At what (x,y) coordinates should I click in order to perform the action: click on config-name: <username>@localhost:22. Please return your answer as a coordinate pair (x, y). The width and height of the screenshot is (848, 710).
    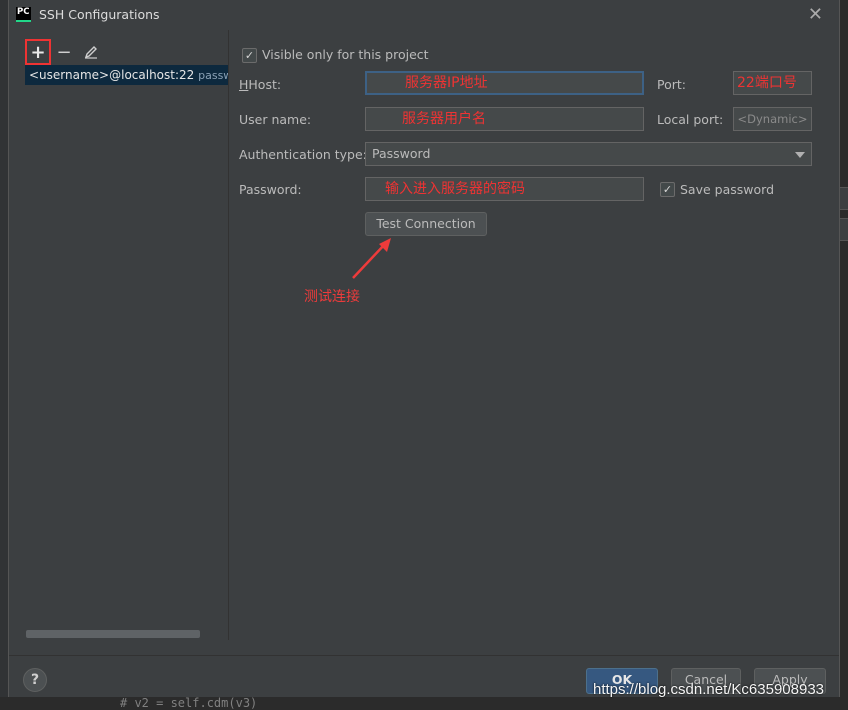
    Looking at the image, I should click on (112, 75).